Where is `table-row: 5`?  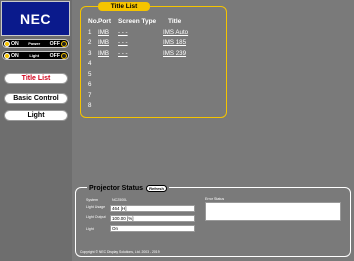 table-row: 5 is located at coordinates (157, 74).